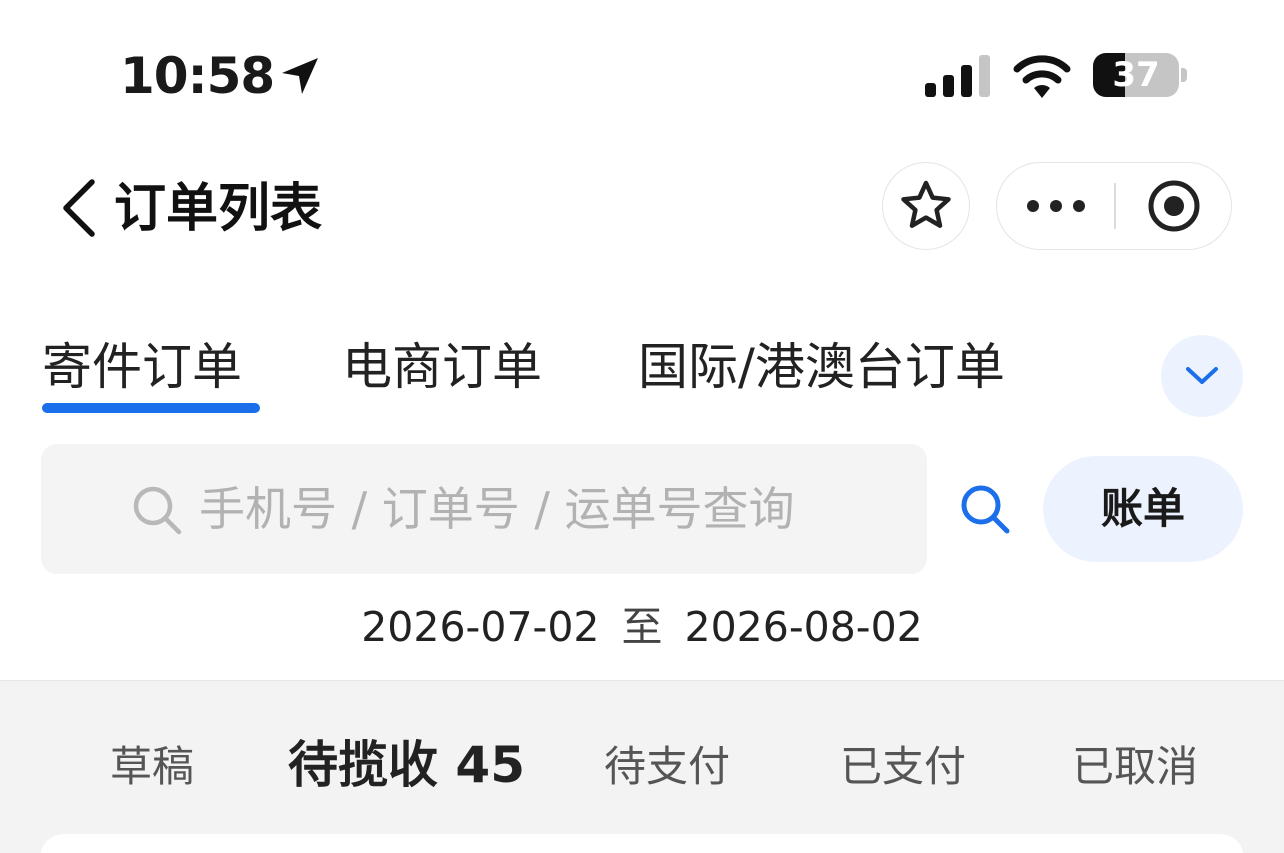 The image size is (1284, 853). I want to click on battery-level-text: 37, so click(1136, 75).